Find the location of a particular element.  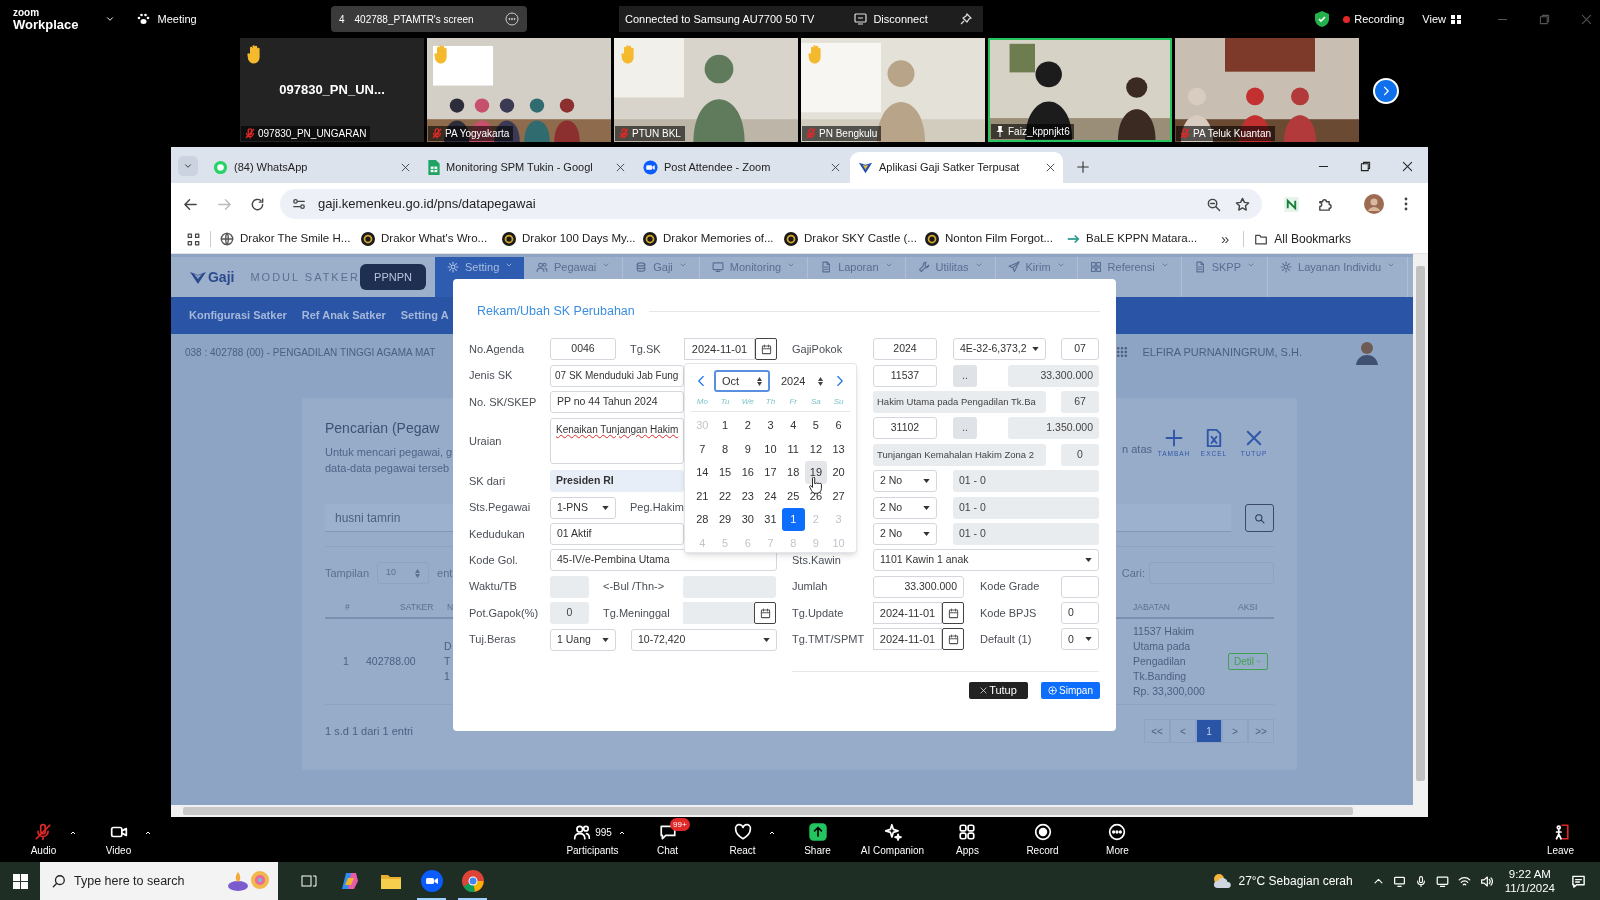

calendar-day: 13 is located at coordinates (838, 448).